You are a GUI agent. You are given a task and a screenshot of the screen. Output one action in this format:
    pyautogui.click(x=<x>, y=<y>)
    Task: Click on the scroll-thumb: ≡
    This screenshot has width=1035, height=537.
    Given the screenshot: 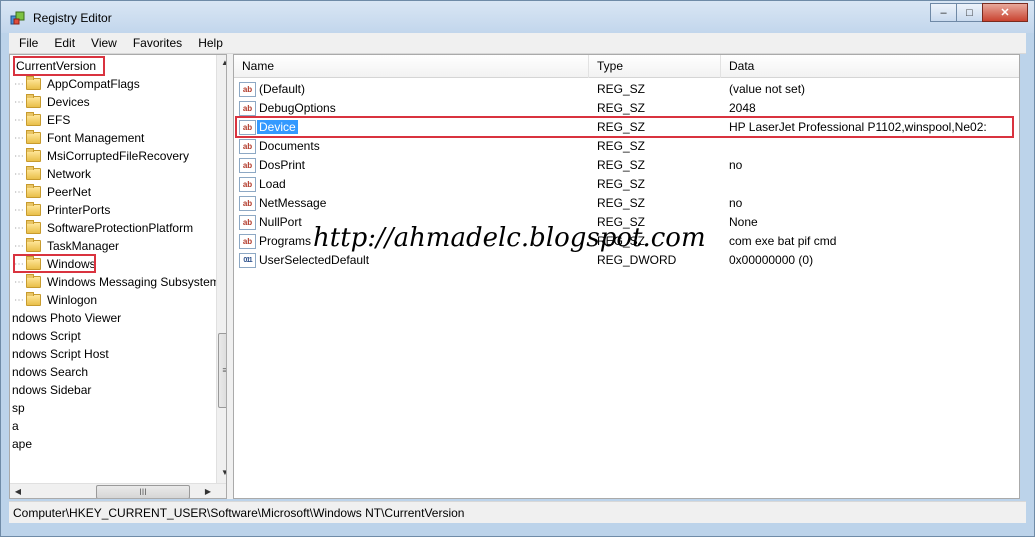 What is the action you would take?
    pyautogui.click(x=222, y=370)
    